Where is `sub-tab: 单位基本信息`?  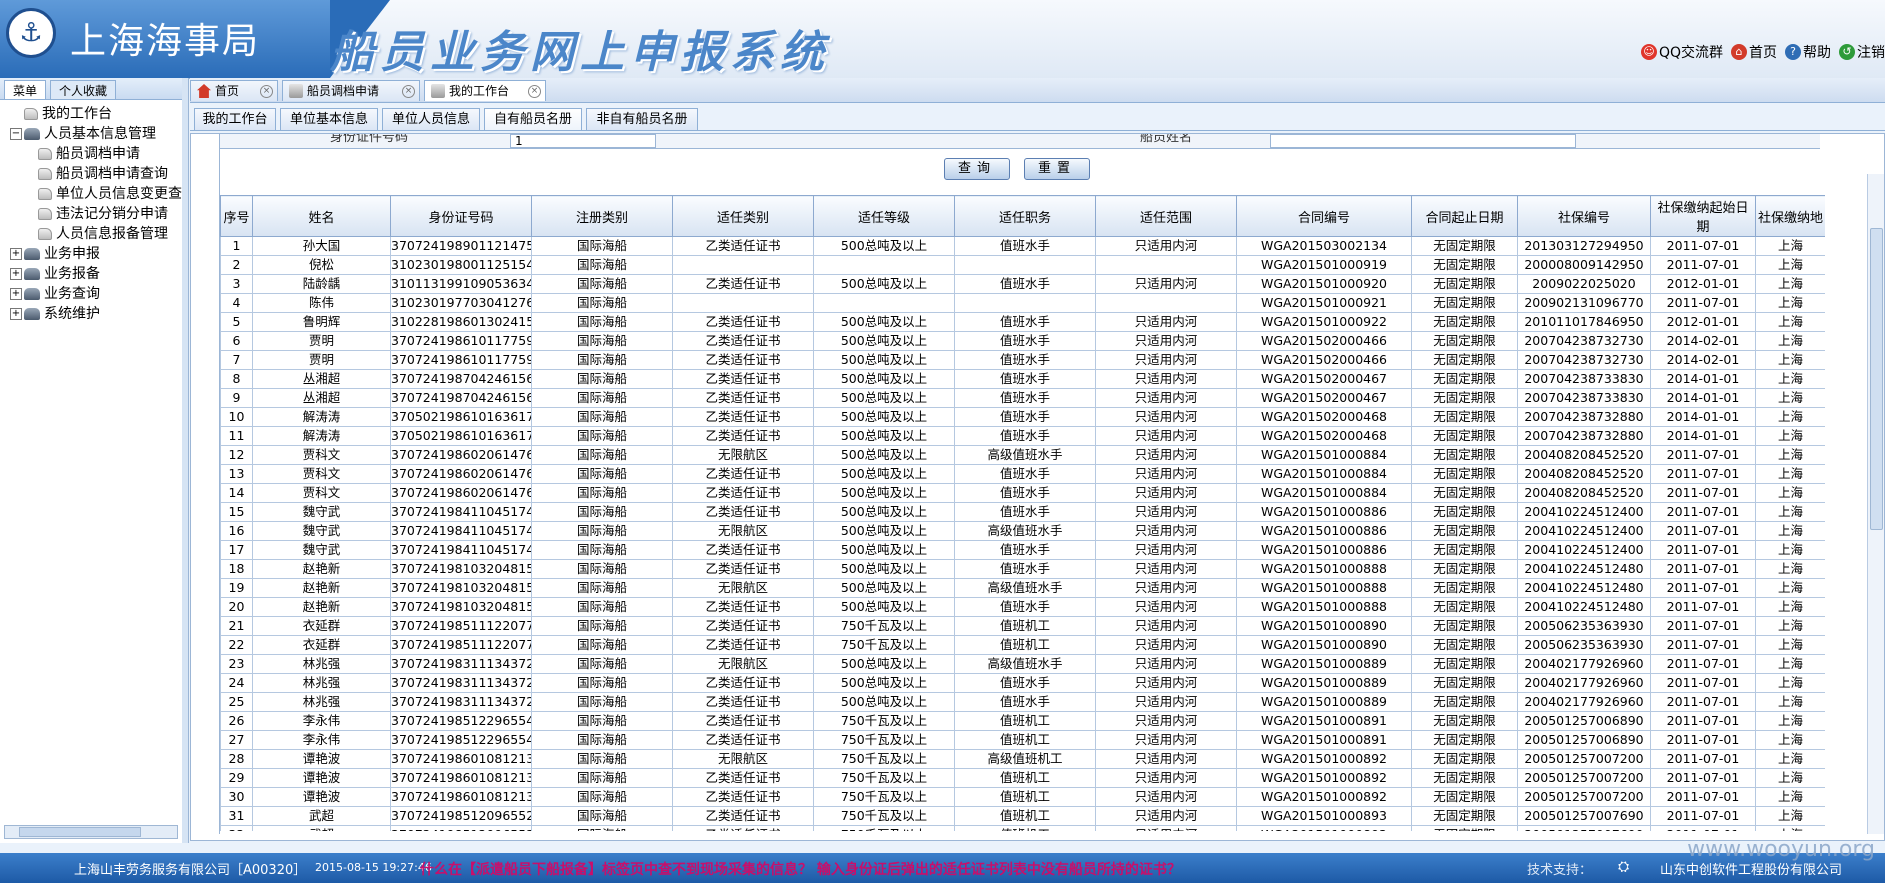 sub-tab: 单位基本信息 is located at coordinates (329, 119).